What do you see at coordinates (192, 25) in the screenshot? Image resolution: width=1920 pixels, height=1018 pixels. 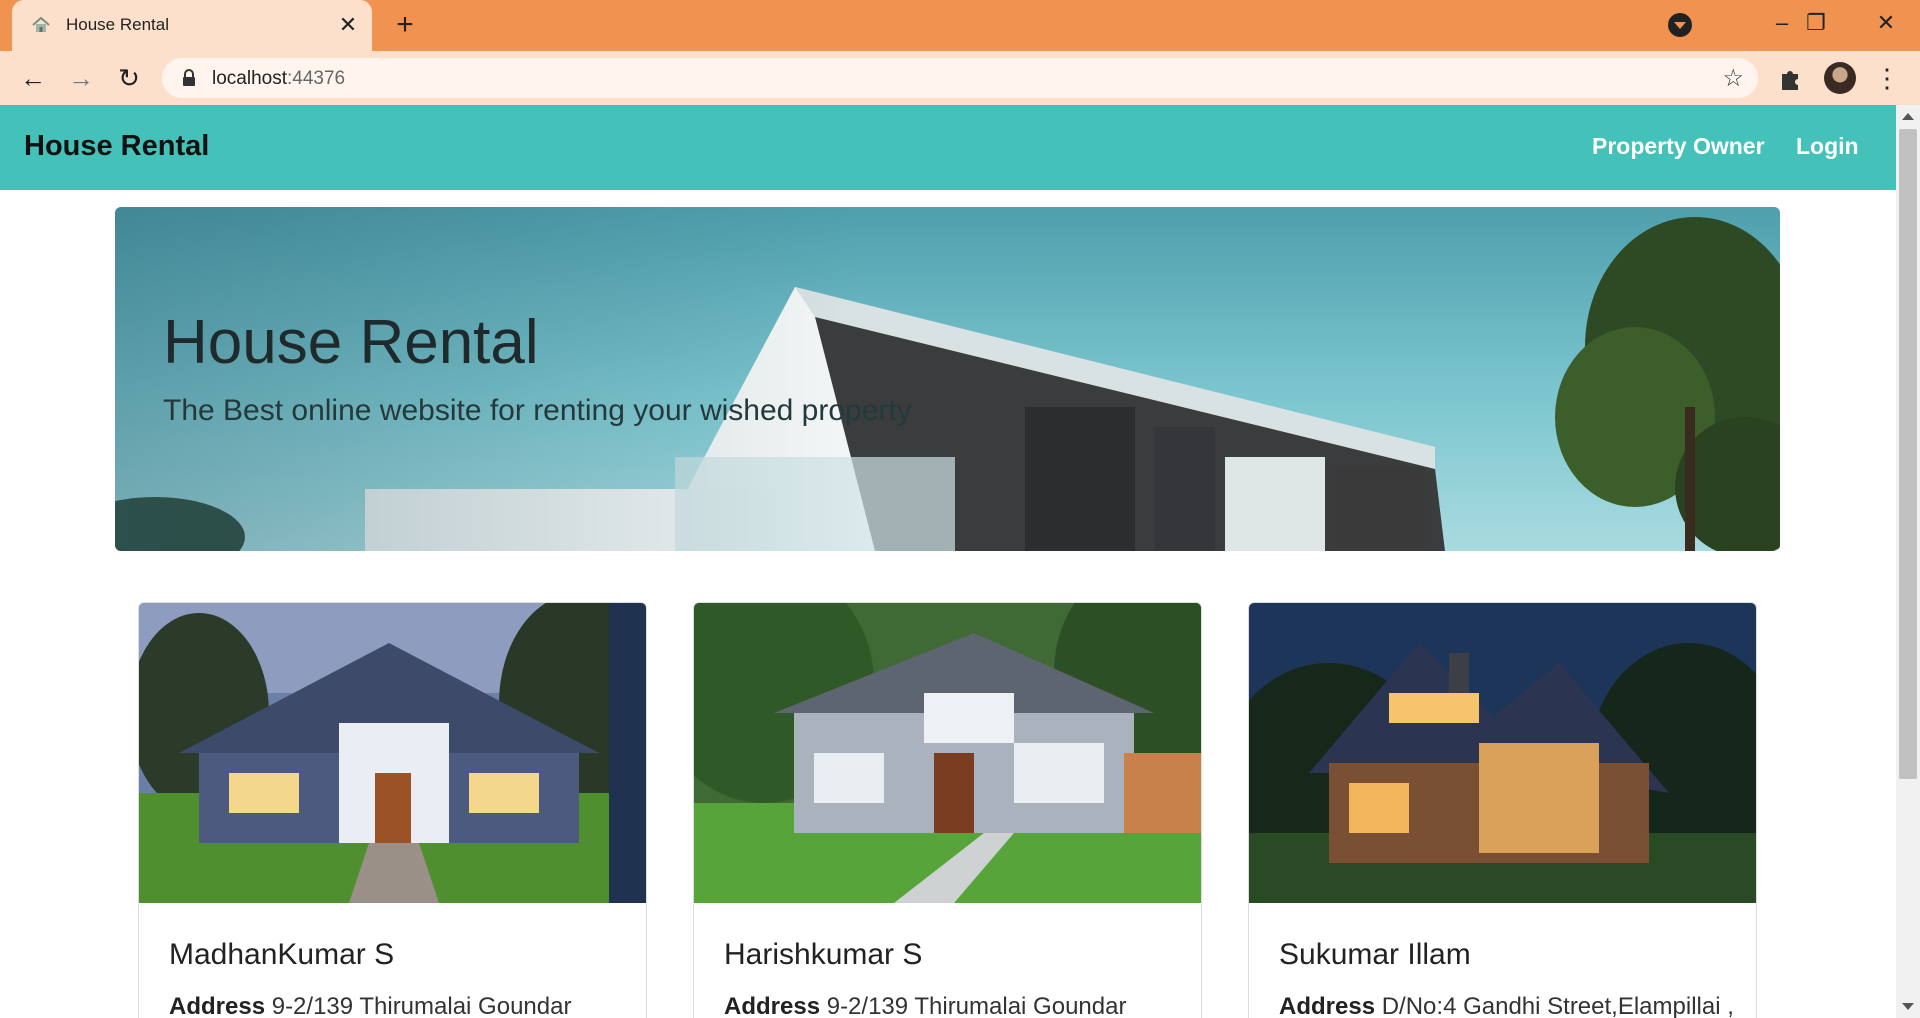 I see `browser-tab: House Rental ✕` at bounding box center [192, 25].